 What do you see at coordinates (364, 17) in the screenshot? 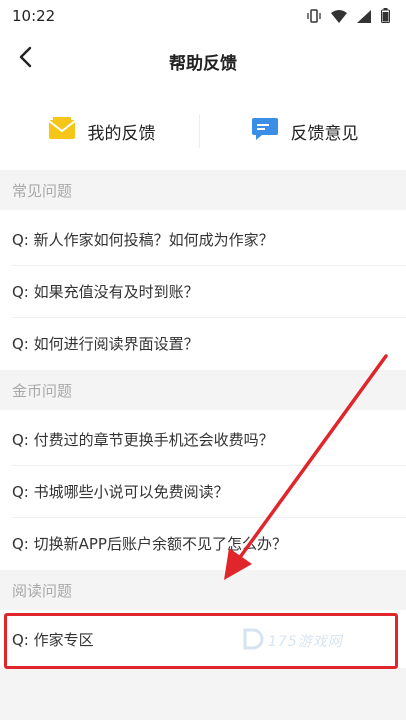
I see `signal-icon` at bounding box center [364, 17].